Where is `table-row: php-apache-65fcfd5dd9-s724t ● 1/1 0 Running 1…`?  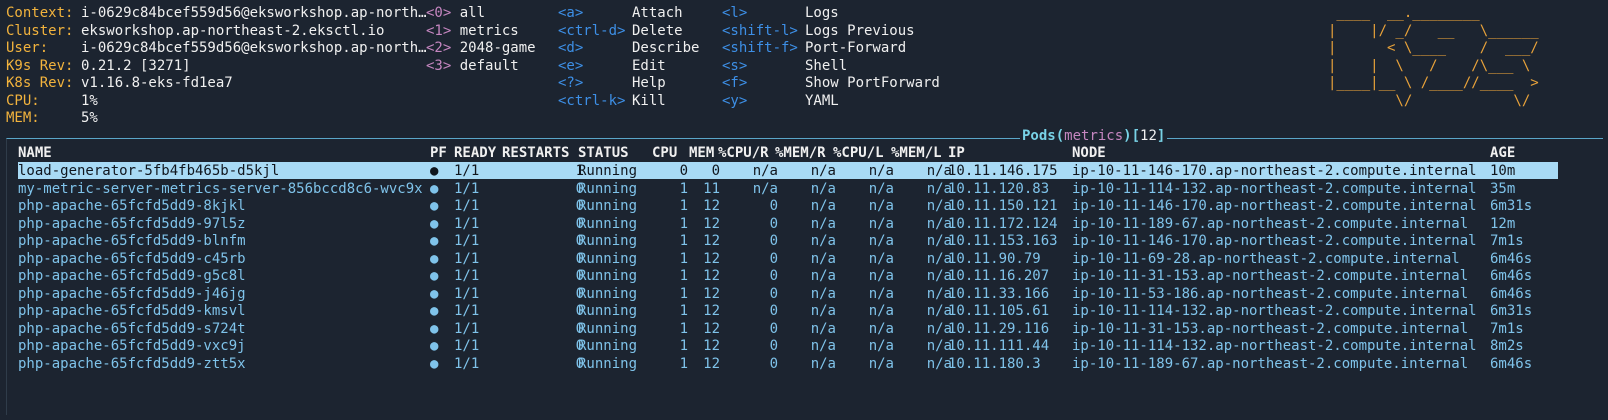
table-row: php-apache-65fcfd5dd9-s724t ● 1/1 0 Running 1… is located at coordinates (788, 328).